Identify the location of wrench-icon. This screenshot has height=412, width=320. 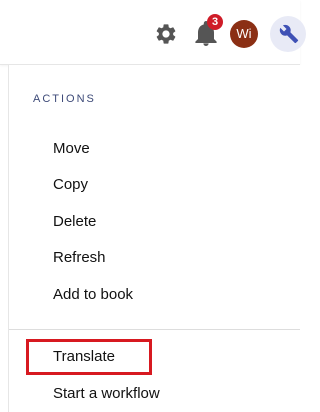
(289, 34).